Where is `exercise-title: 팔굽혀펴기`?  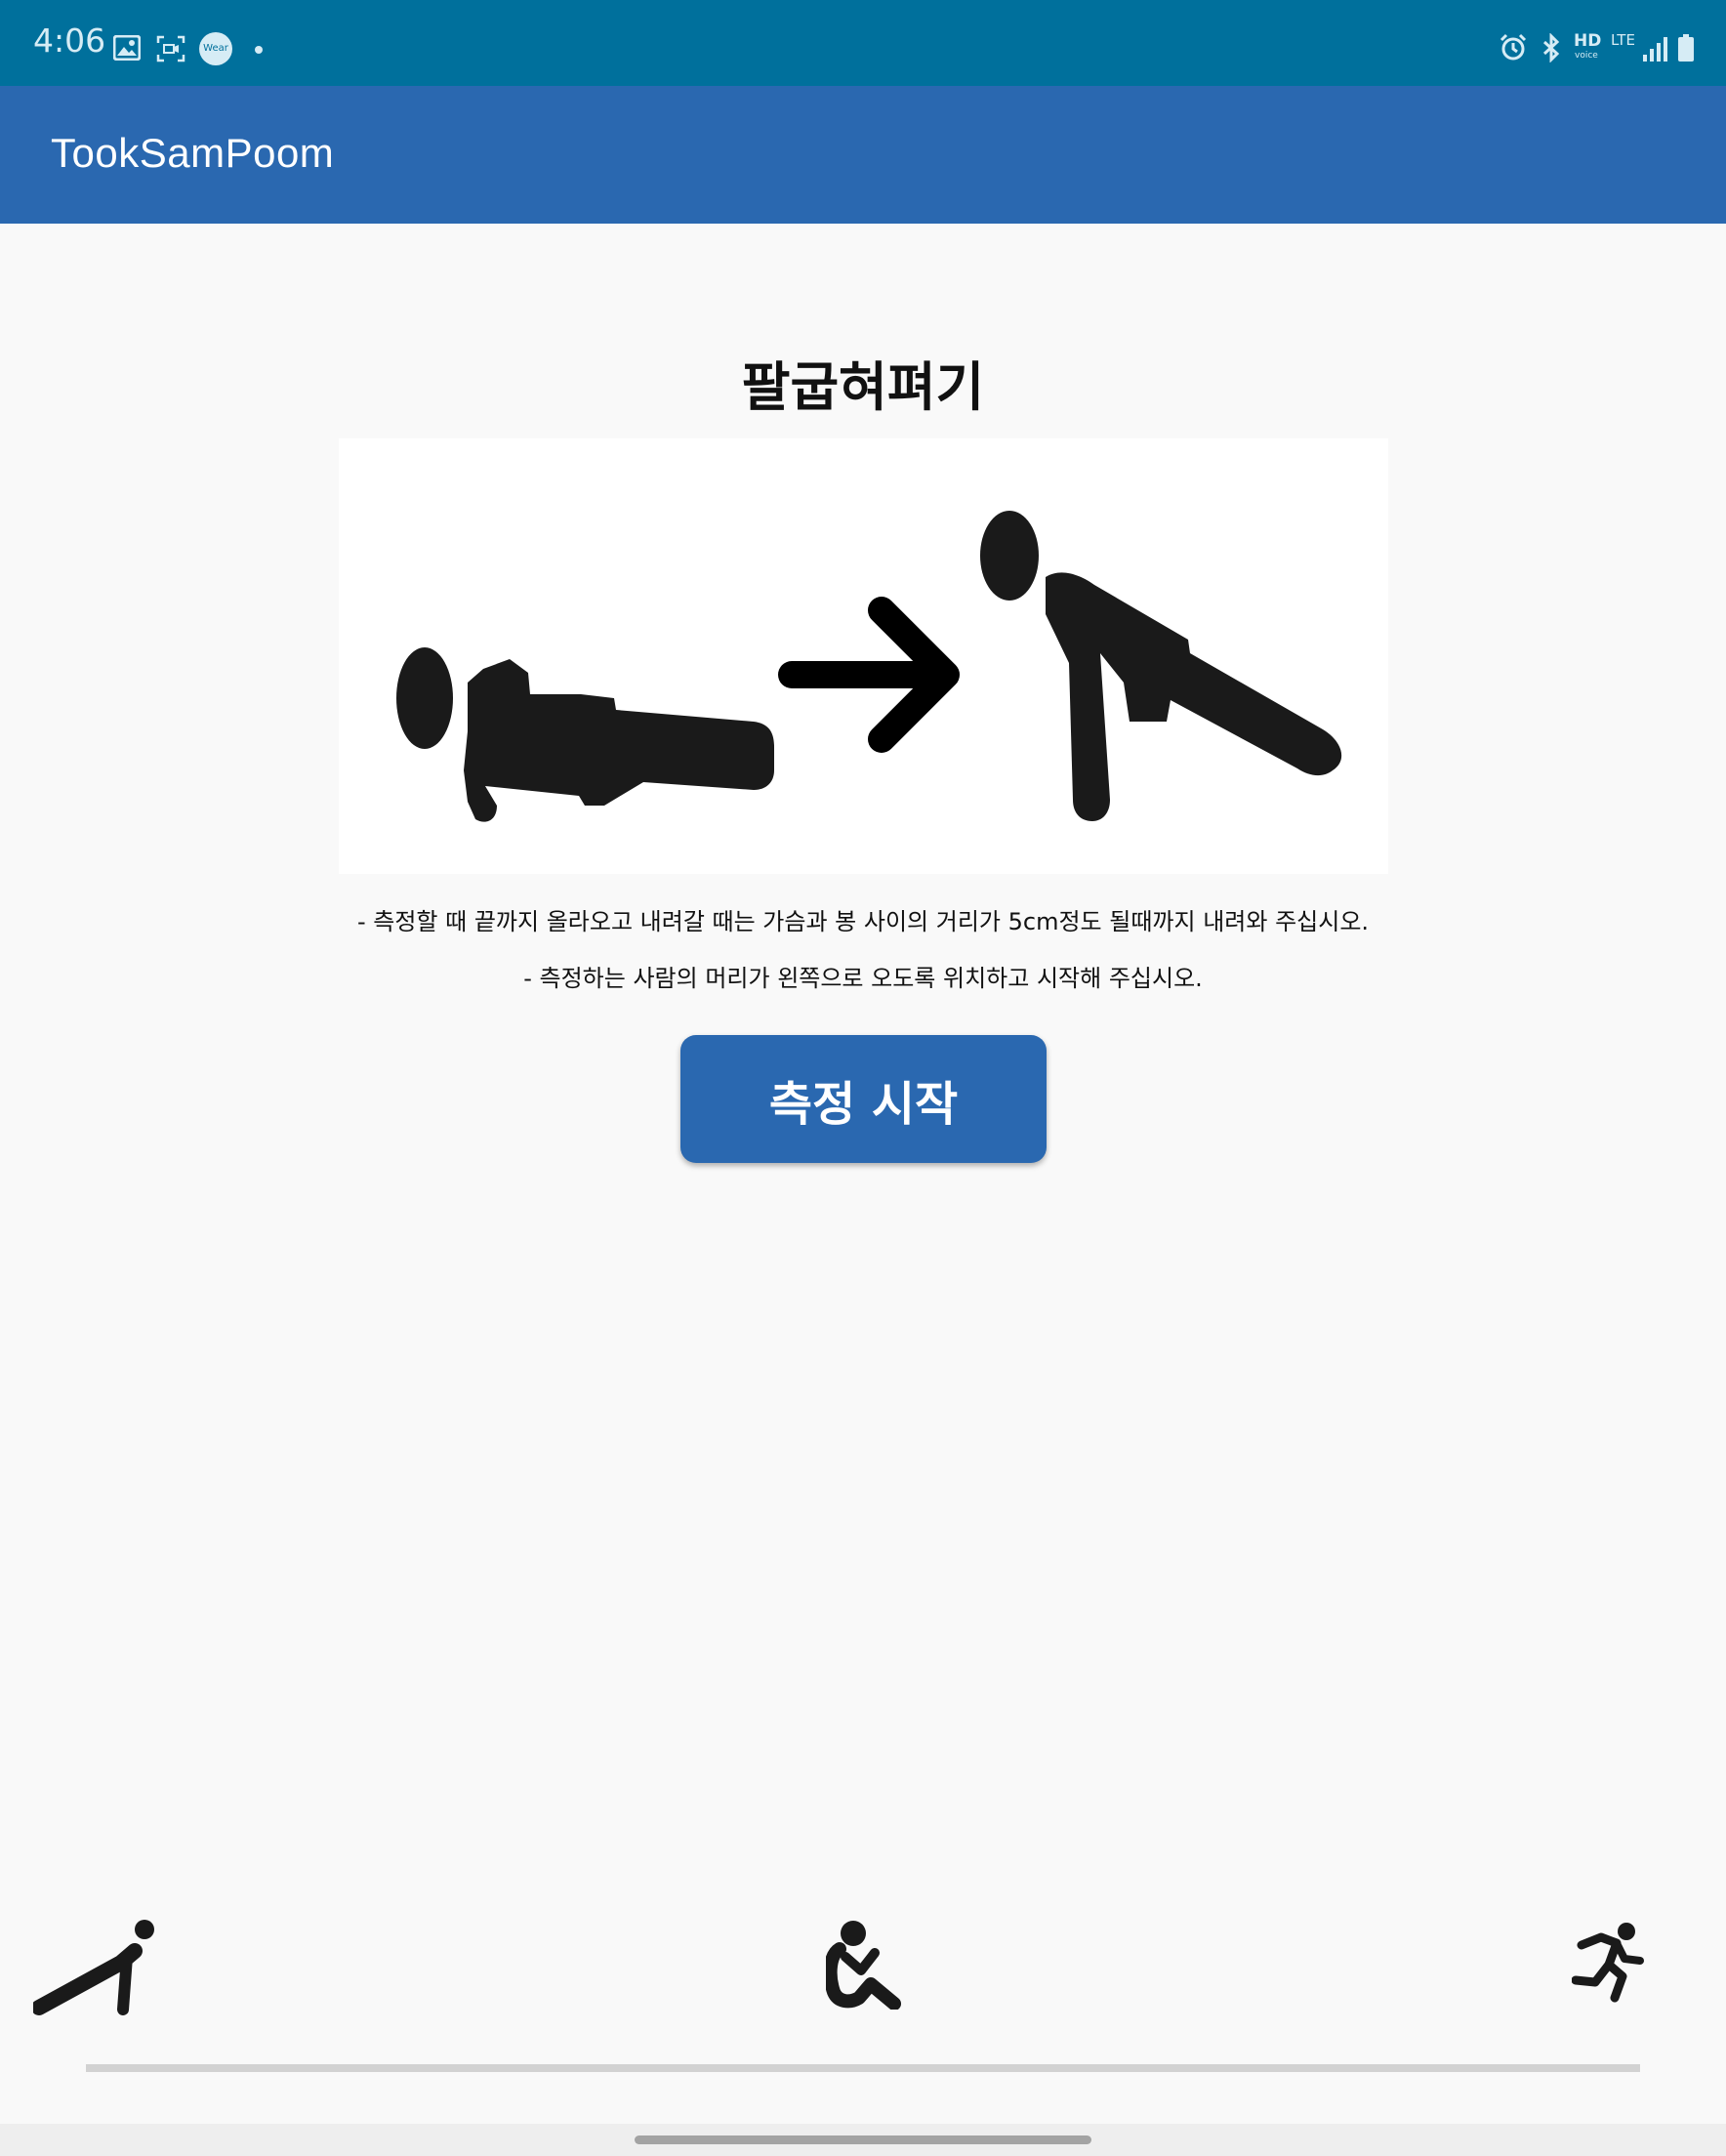 exercise-title: 팔굽혀펴기 is located at coordinates (863, 387).